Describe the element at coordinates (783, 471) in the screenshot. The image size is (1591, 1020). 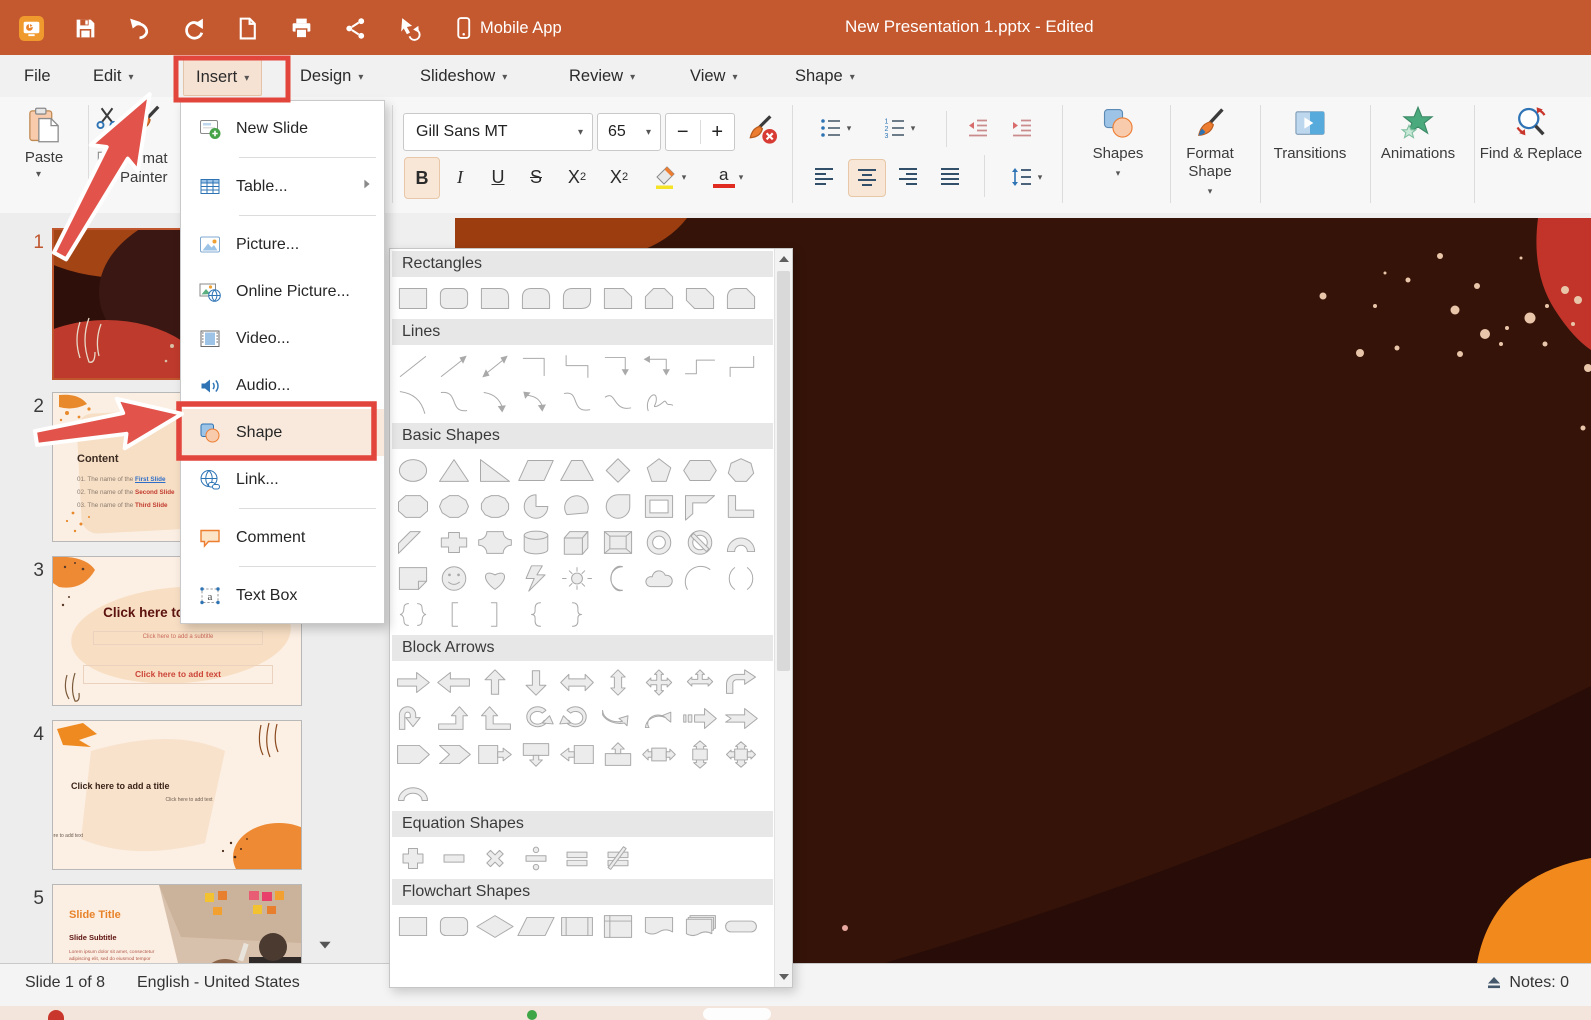
I see `scrollbar-thumb` at that location.